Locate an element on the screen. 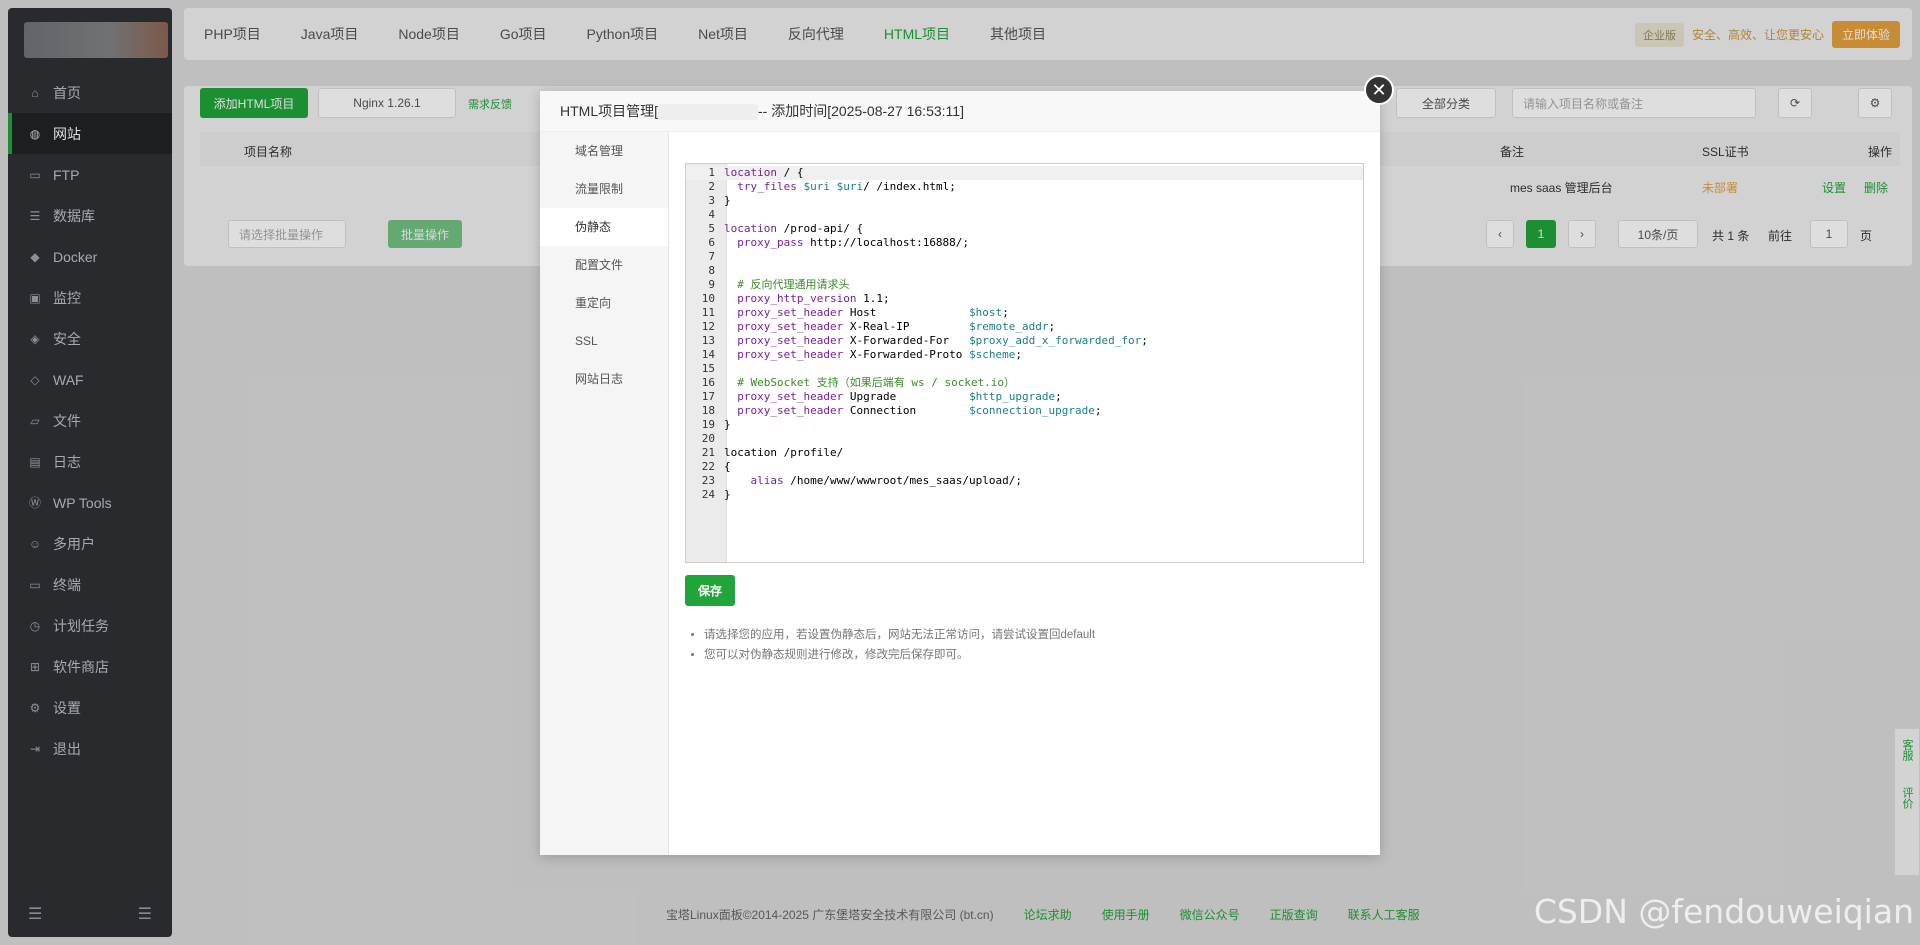 The width and height of the screenshot is (1920, 945). code-line: 16 # WebSocket 支持（如果后端有 ws / socket.io） is located at coordinates (858, 382).